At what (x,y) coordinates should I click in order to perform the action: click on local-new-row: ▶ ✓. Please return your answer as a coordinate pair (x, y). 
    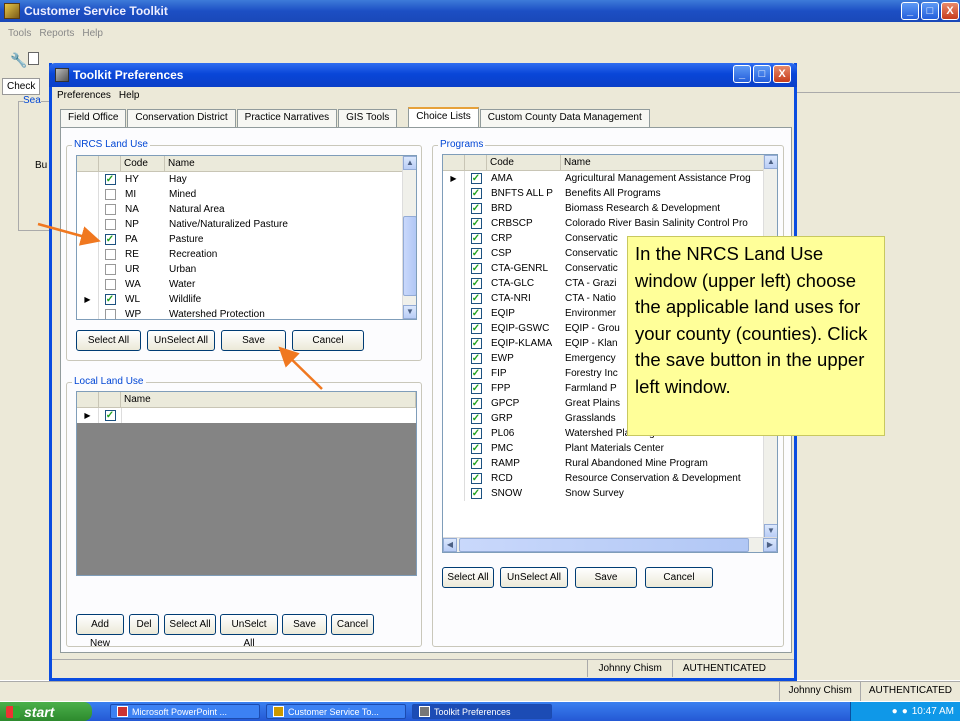
    Looking at the image, I should click on (246, 415).